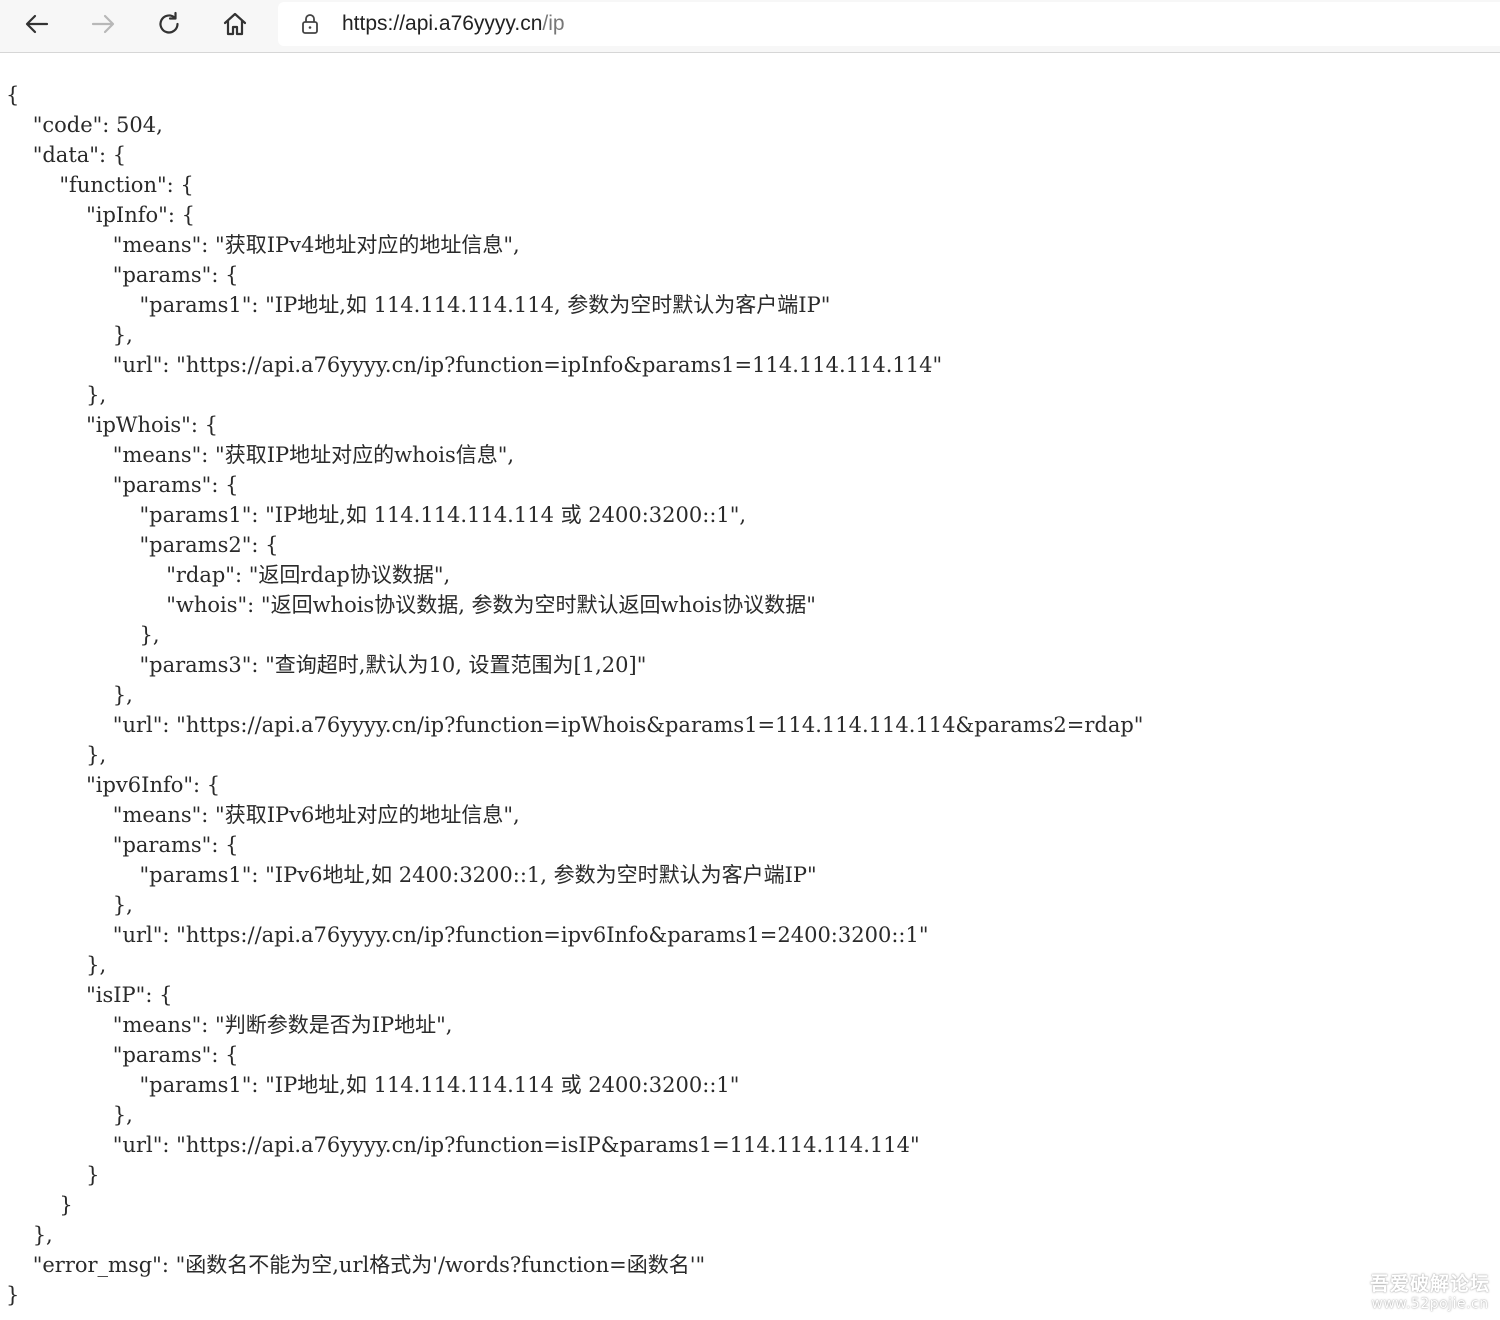  Describe the element at coordinates (1429, 1284) in the screenshot. I see `watermark-title: 吾爱破解论坛` at that location.